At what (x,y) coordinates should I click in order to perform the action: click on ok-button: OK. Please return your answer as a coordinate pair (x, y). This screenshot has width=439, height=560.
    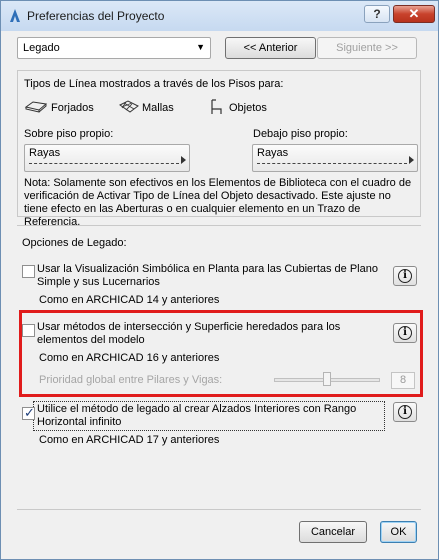
    Looking at the image, I should click on (398, 532).